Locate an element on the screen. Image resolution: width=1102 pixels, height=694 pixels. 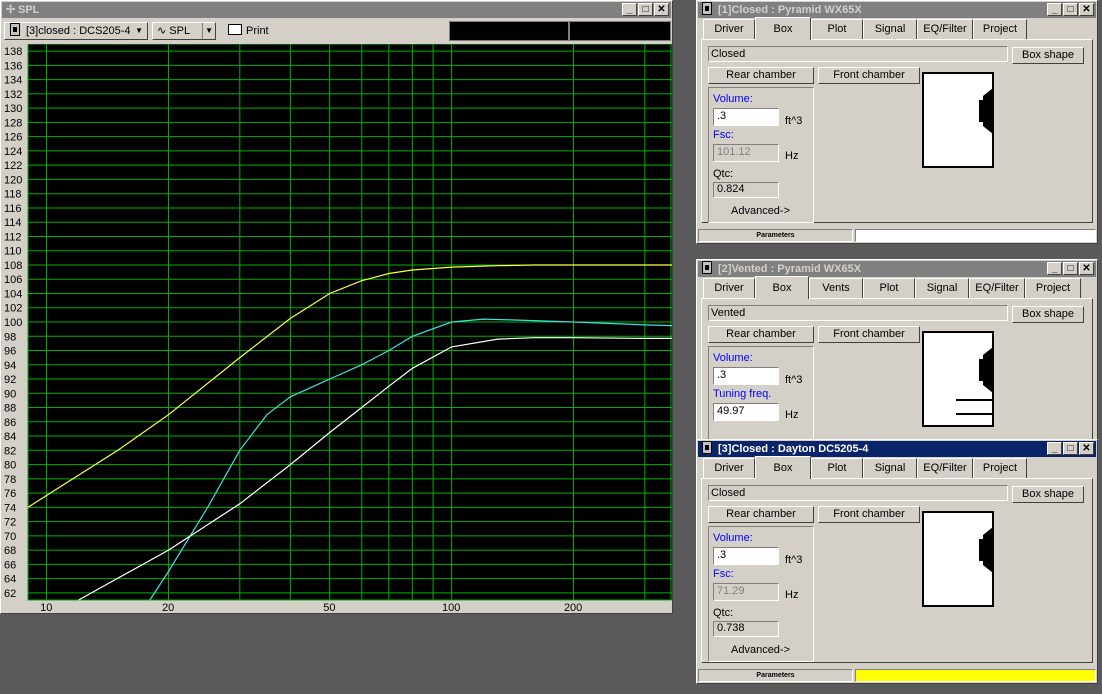
volume-label: Volume: is located at coordinates (733, 358).